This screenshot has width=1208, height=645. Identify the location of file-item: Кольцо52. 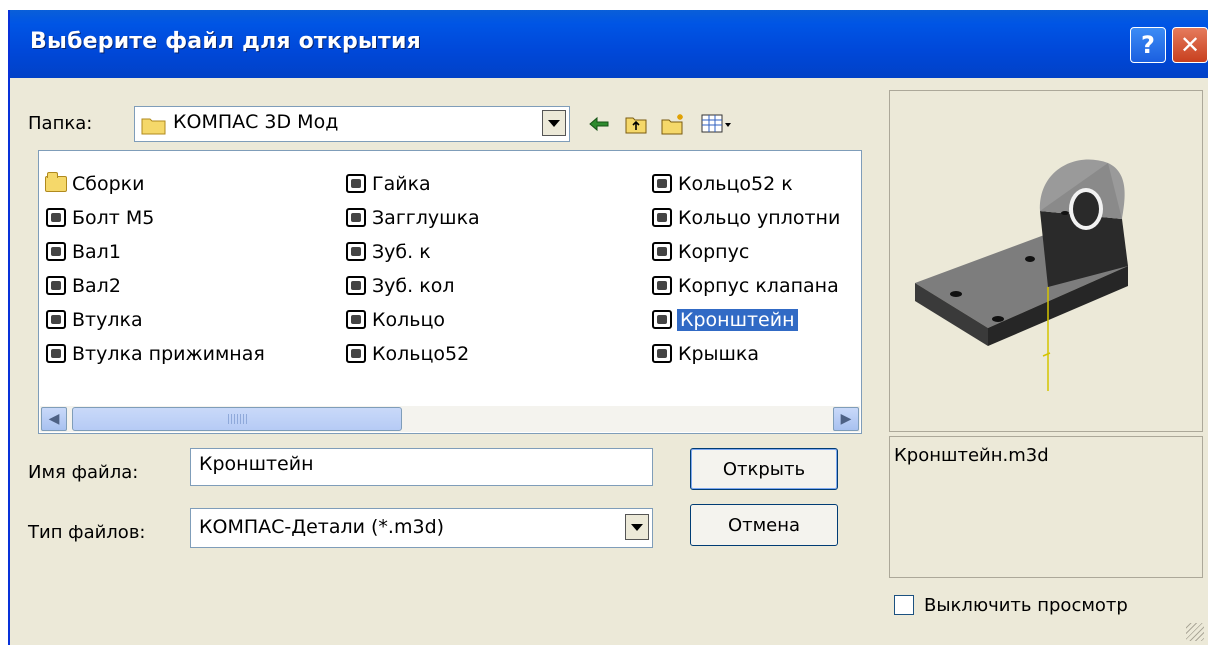
(407, 354).